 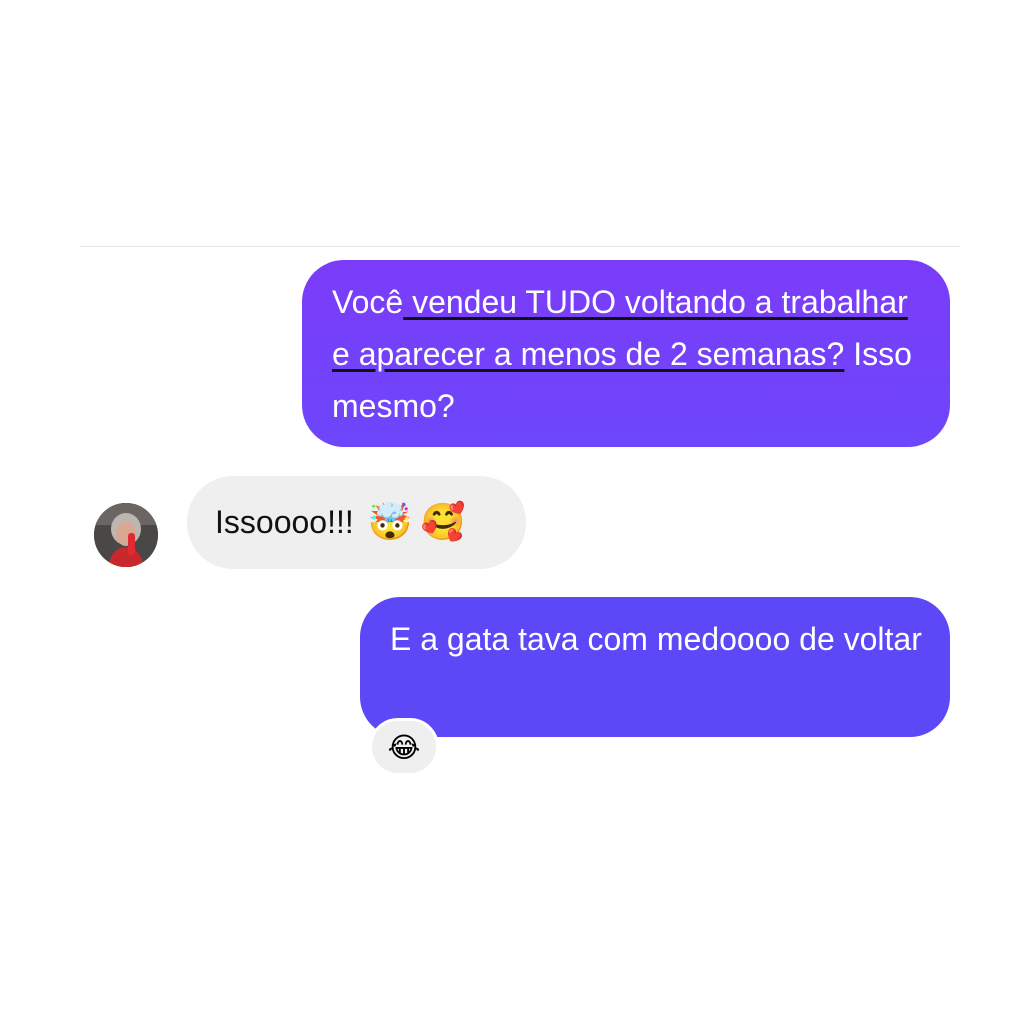 I want to click on reaction-badge: 😂, so click(x=404, y=747).